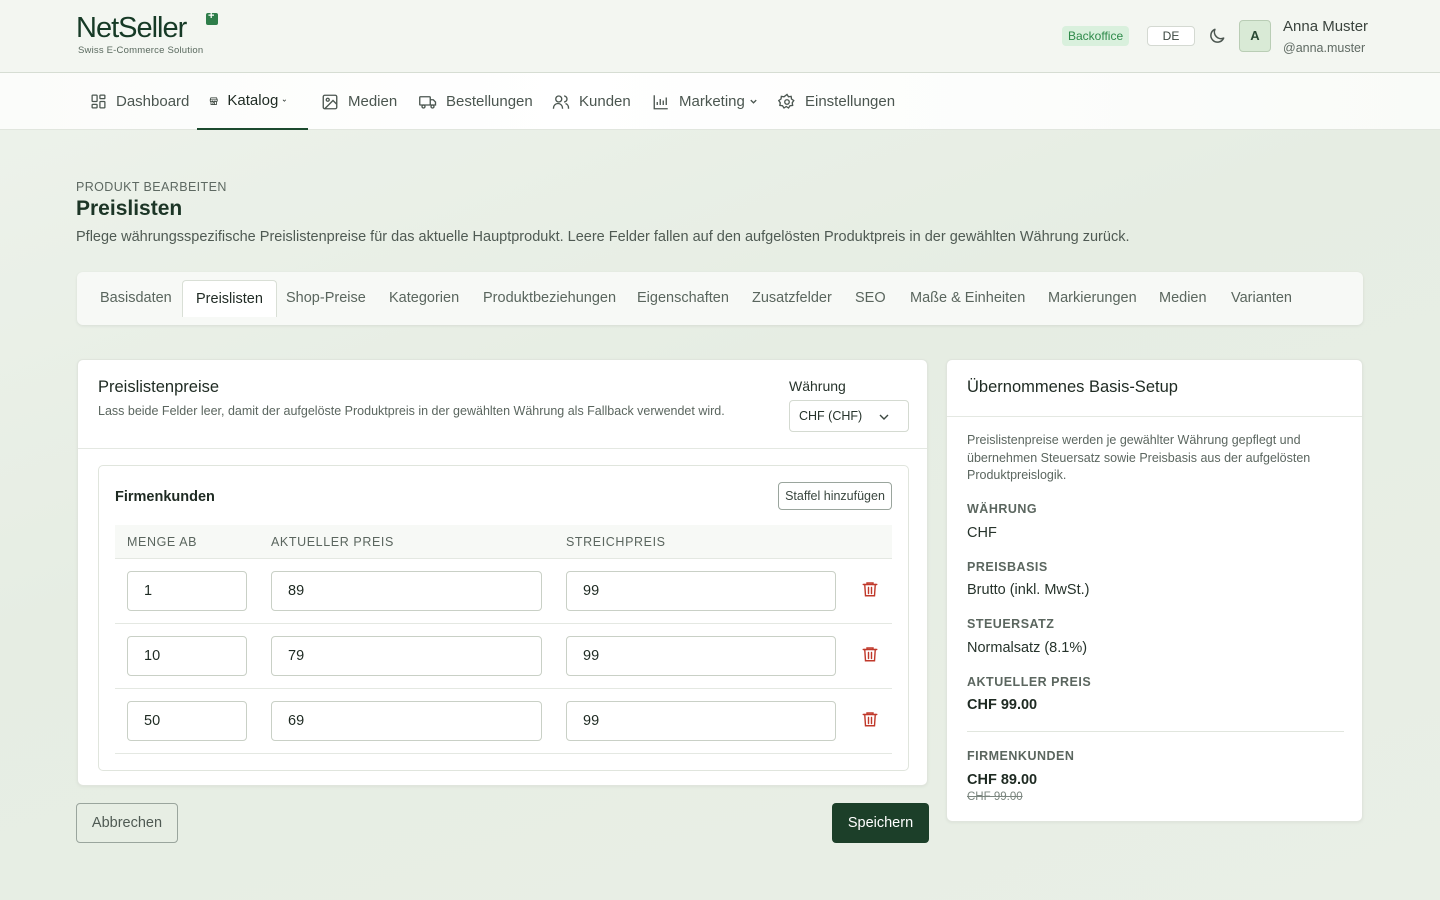 This screenshot has height=900, width=1440. Describe the element at coordinates (1092, 298) in the screenshot. I see `tab-markierungen: Markierungen` at that location.